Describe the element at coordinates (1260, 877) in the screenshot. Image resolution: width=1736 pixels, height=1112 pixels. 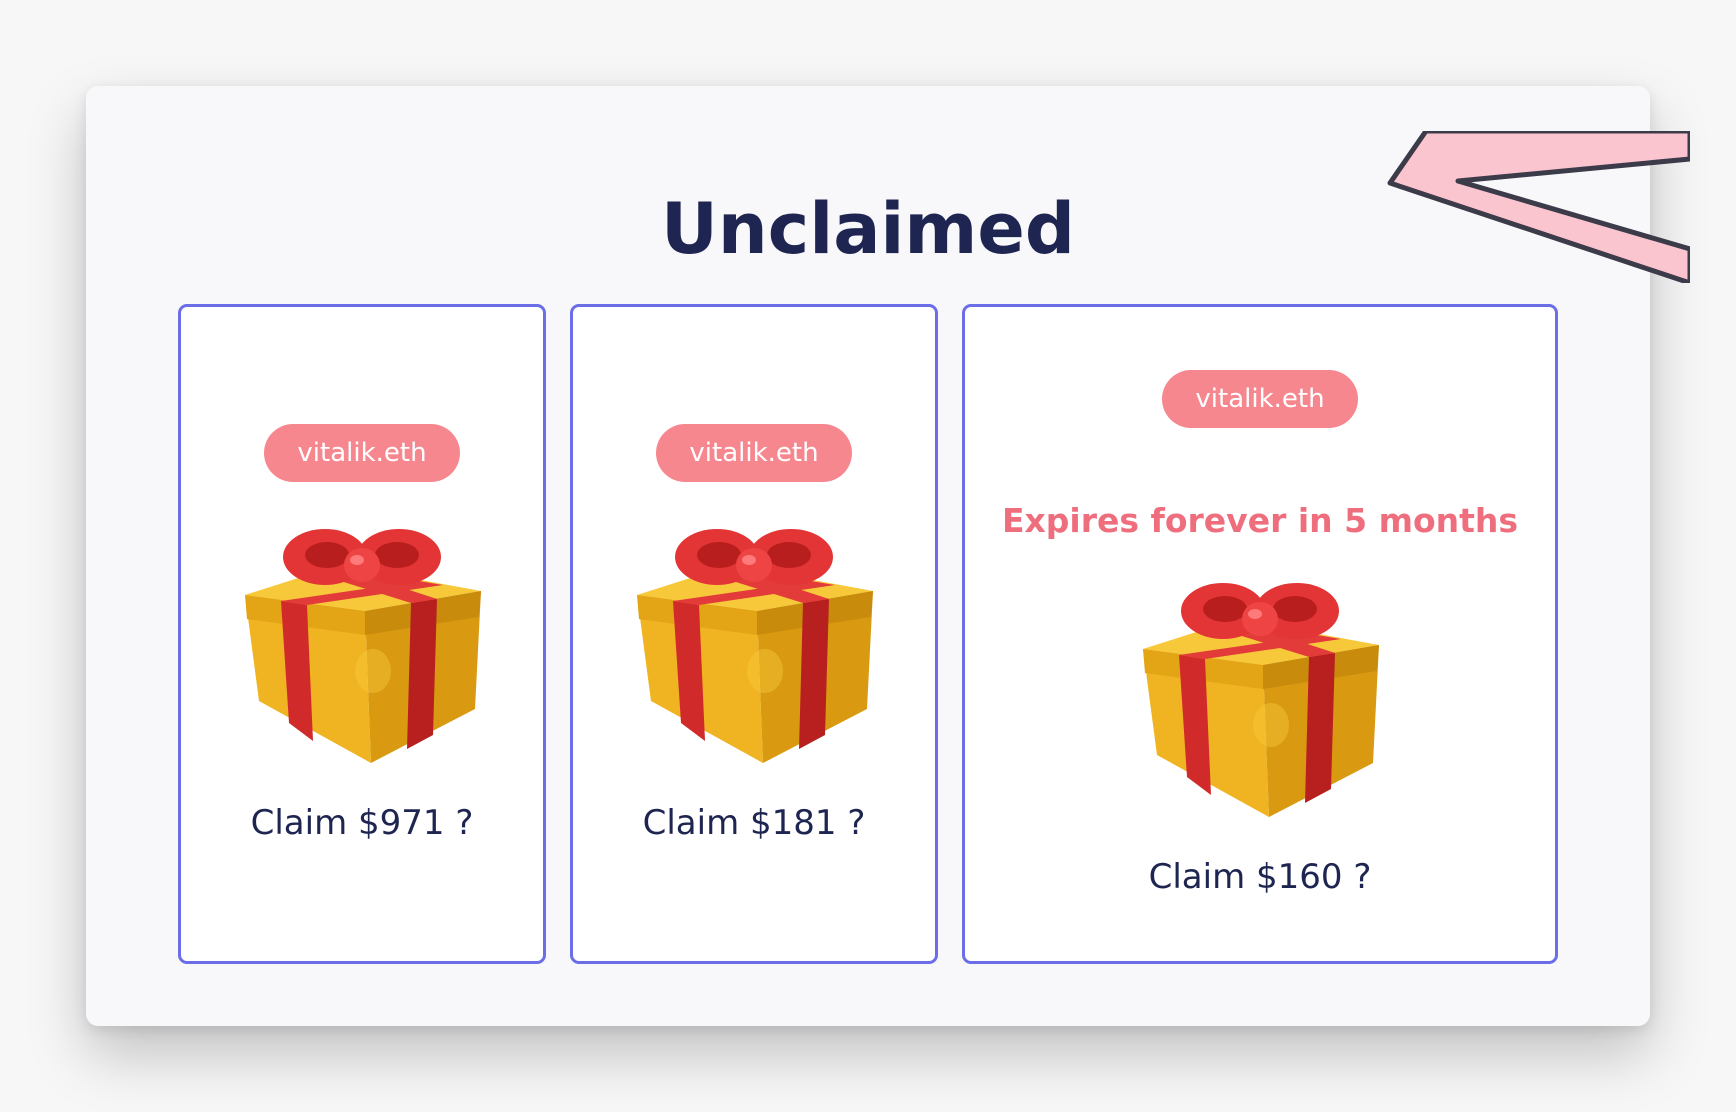
I see `claim-link: Claim $160 ?` at that location.